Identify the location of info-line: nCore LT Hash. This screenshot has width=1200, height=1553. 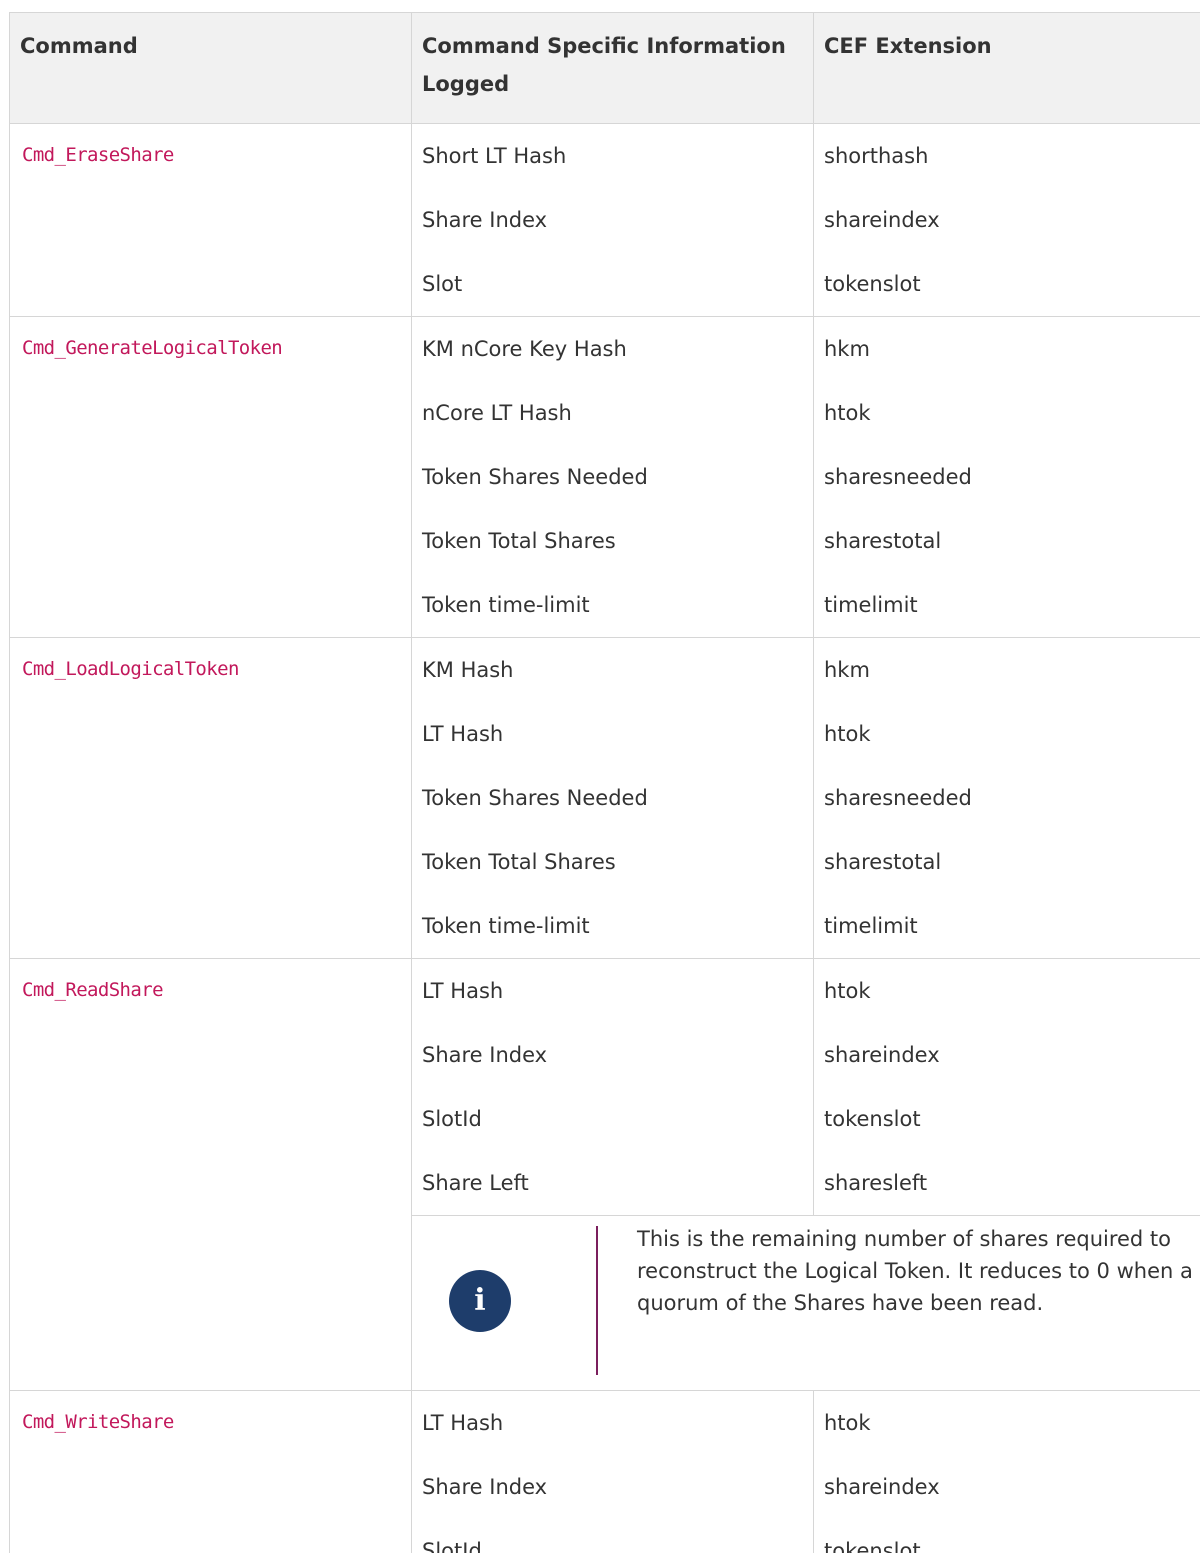
(497, 413).